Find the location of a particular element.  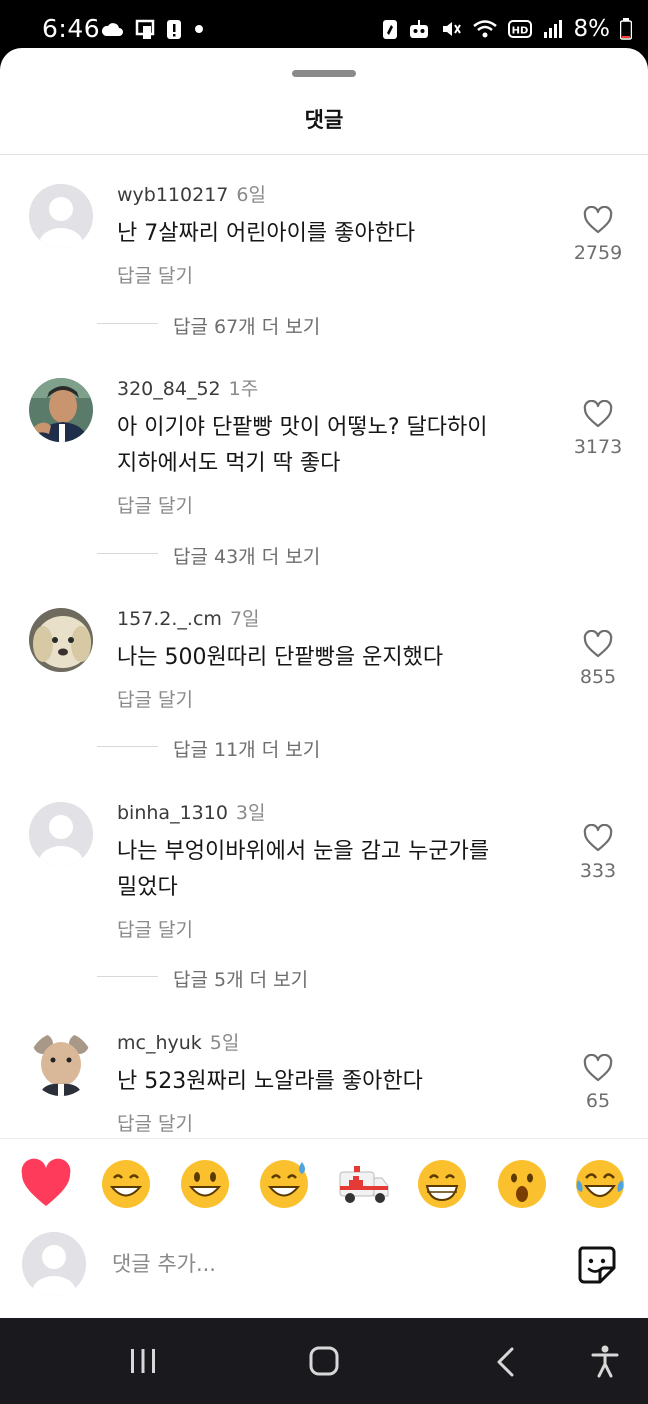

like-count: 333 is located at coordinates (598, 871).